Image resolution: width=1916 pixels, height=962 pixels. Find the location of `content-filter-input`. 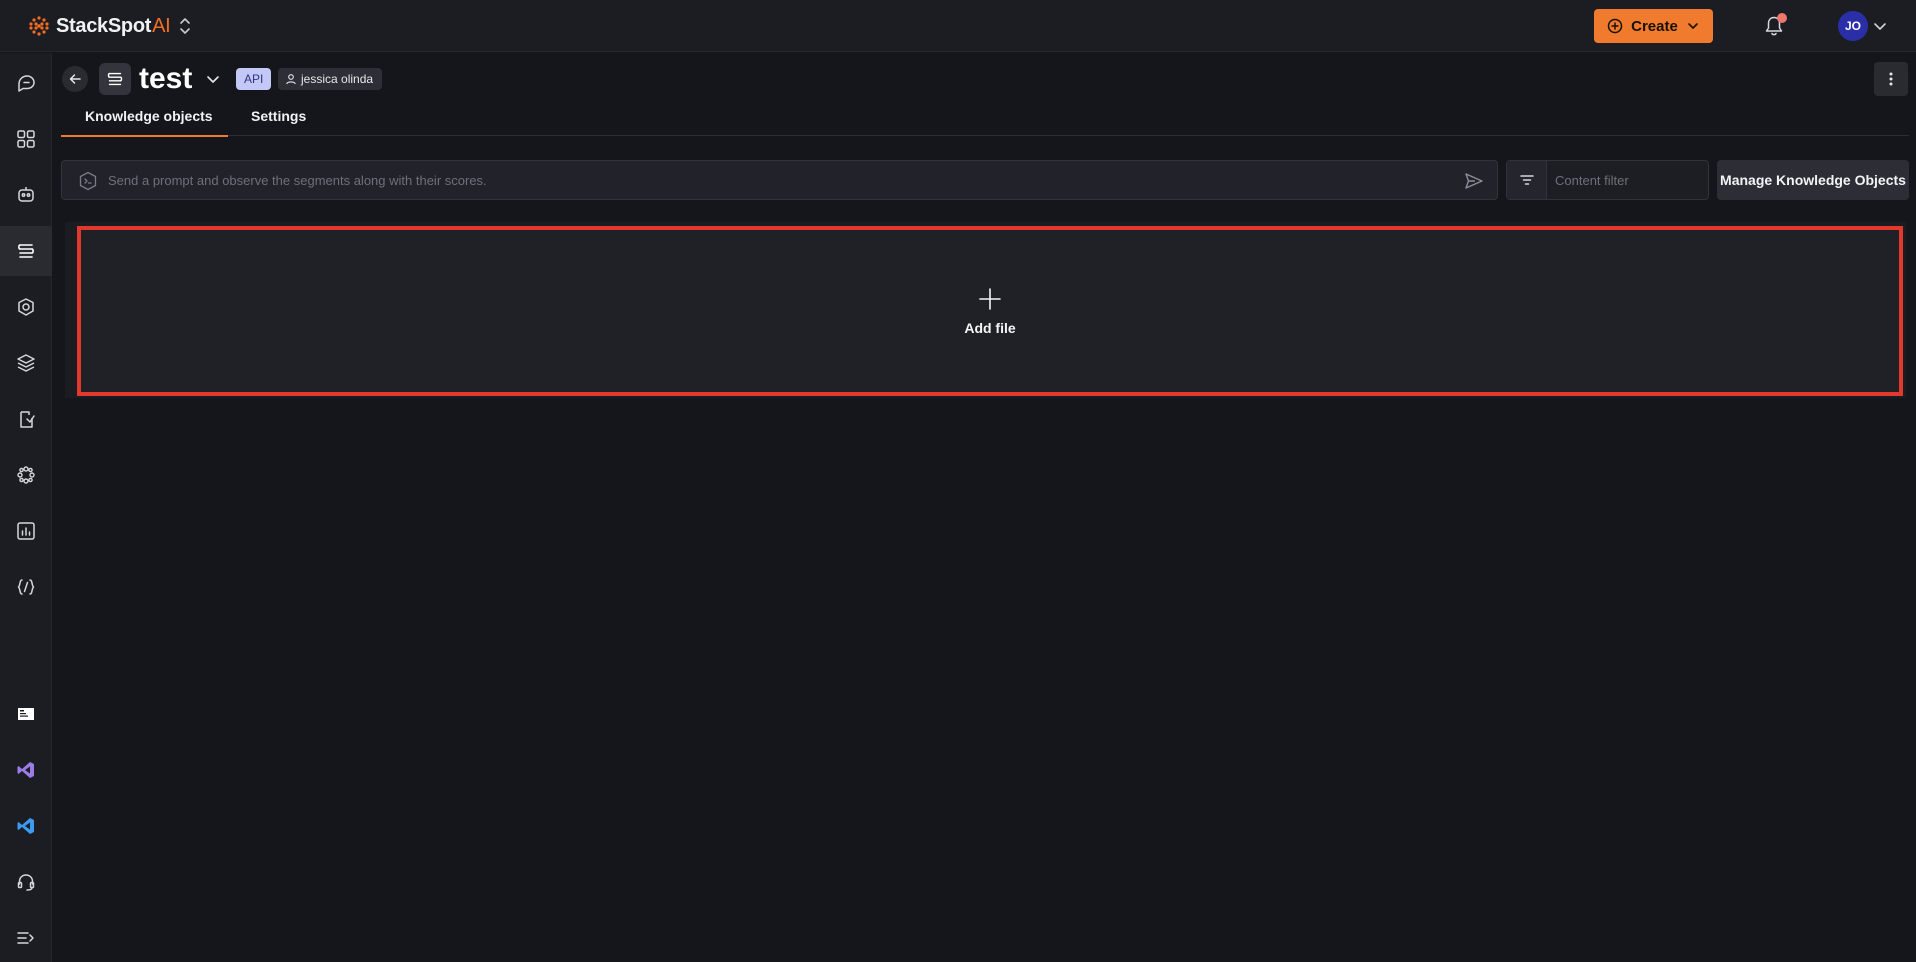

content-filter-input is located at coordinates (1630, 180).